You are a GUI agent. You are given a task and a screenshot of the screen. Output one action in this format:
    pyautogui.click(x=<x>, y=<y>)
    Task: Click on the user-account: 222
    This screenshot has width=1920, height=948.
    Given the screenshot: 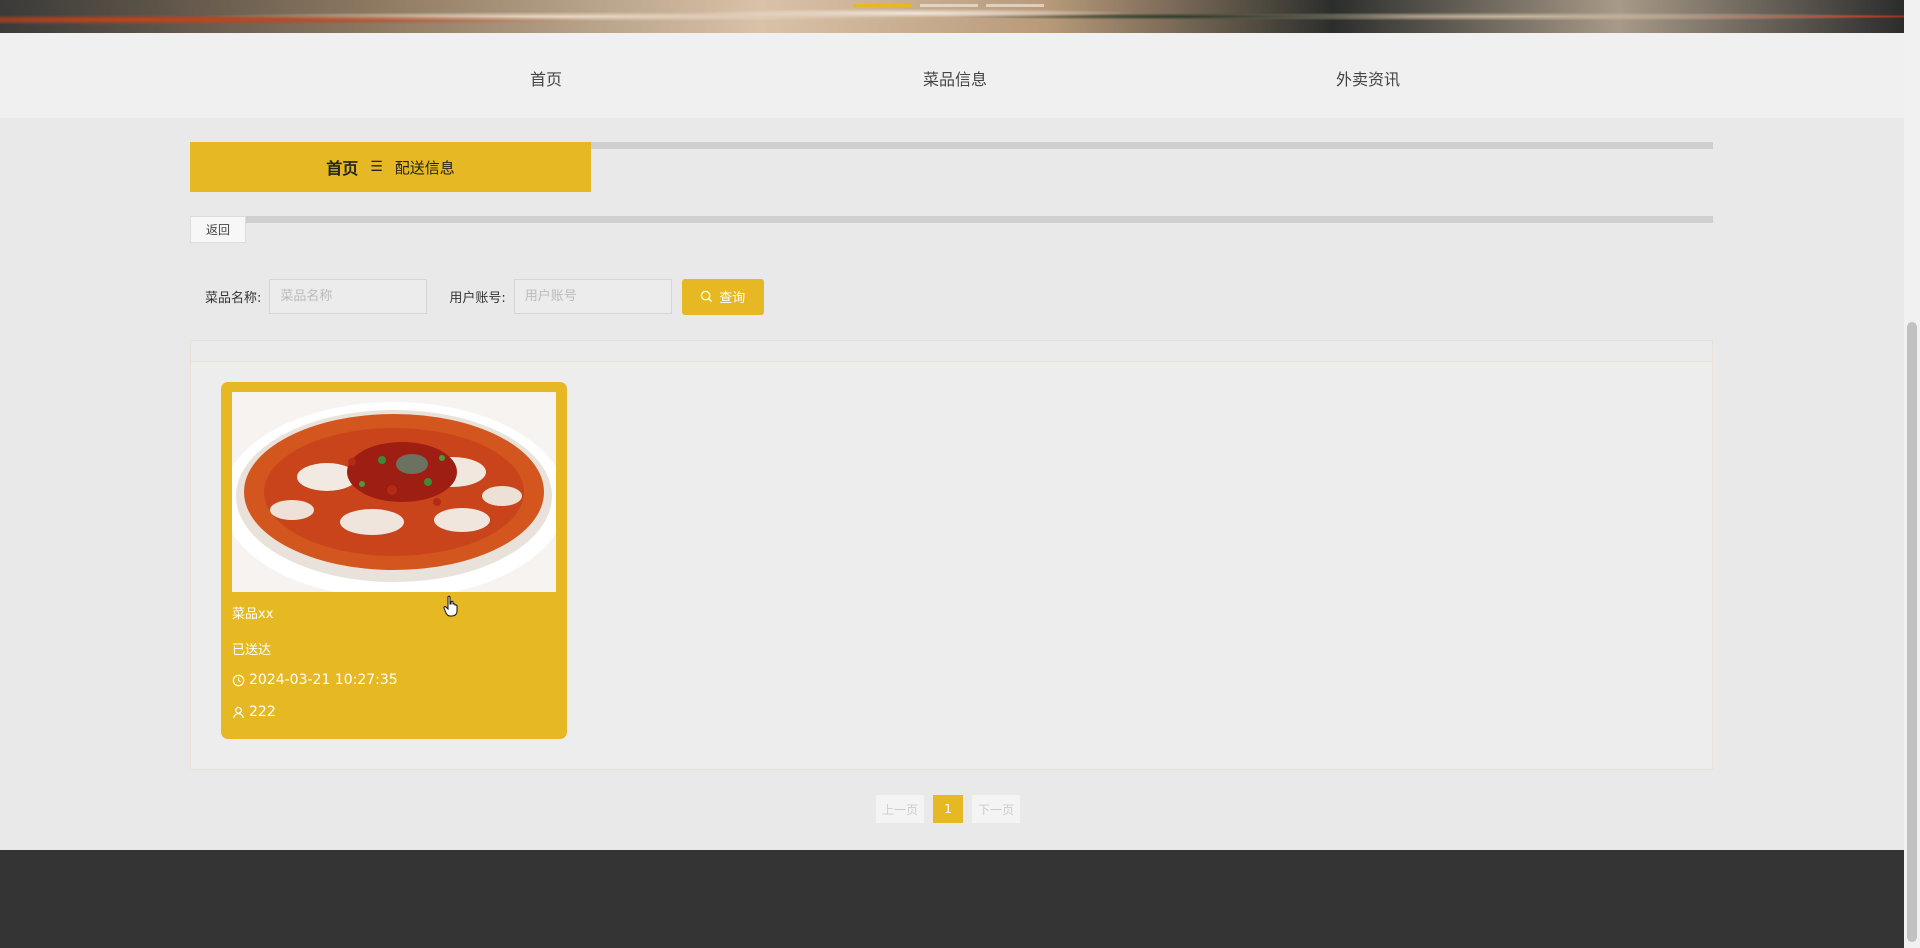 What is the action you would take?
    pyautogui.click(x=254, y=712)
    